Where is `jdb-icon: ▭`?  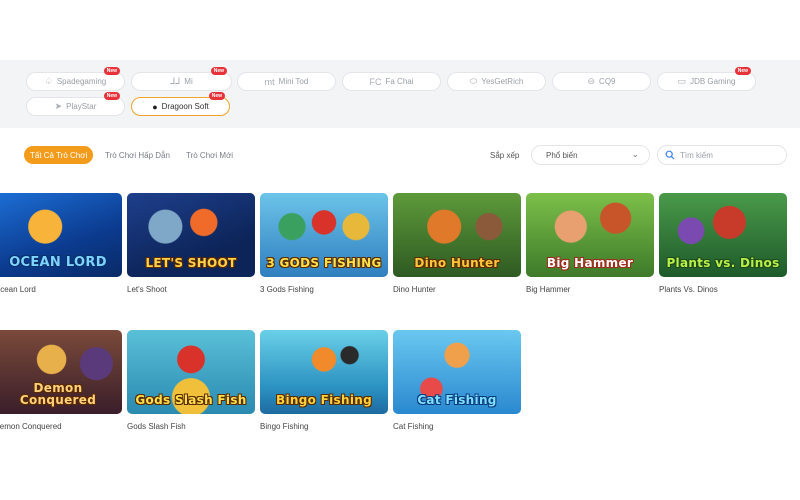 jdb-icon: ▭ is located at coordinates (682, 81).